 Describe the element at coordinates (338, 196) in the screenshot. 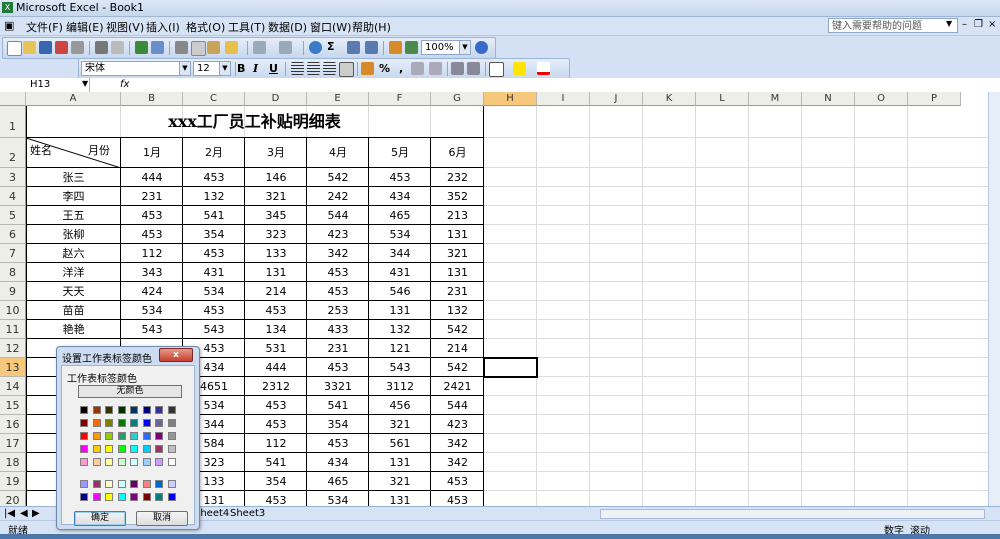

I see `table-cell: 242` at that location.